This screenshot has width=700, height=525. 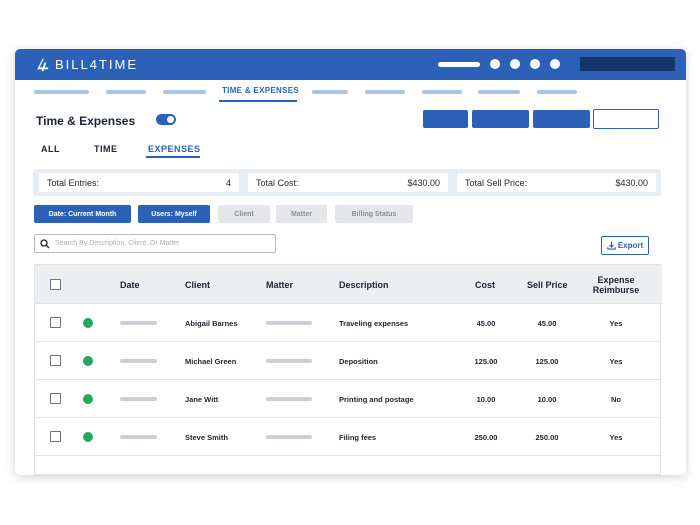 I want to click on cell-description: Traveling expenses, so click(x=374, y=323).